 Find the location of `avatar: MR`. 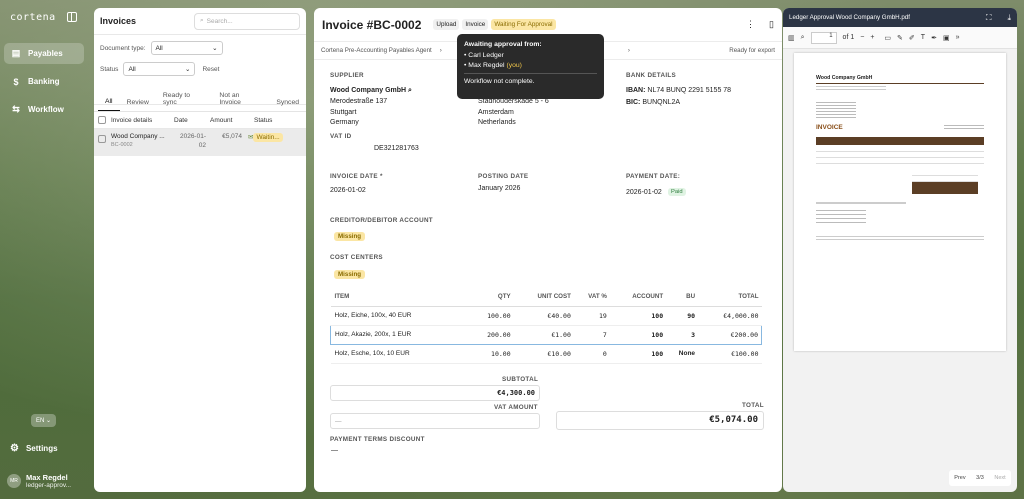

avatar: MR is located at coordinates (14, 481).